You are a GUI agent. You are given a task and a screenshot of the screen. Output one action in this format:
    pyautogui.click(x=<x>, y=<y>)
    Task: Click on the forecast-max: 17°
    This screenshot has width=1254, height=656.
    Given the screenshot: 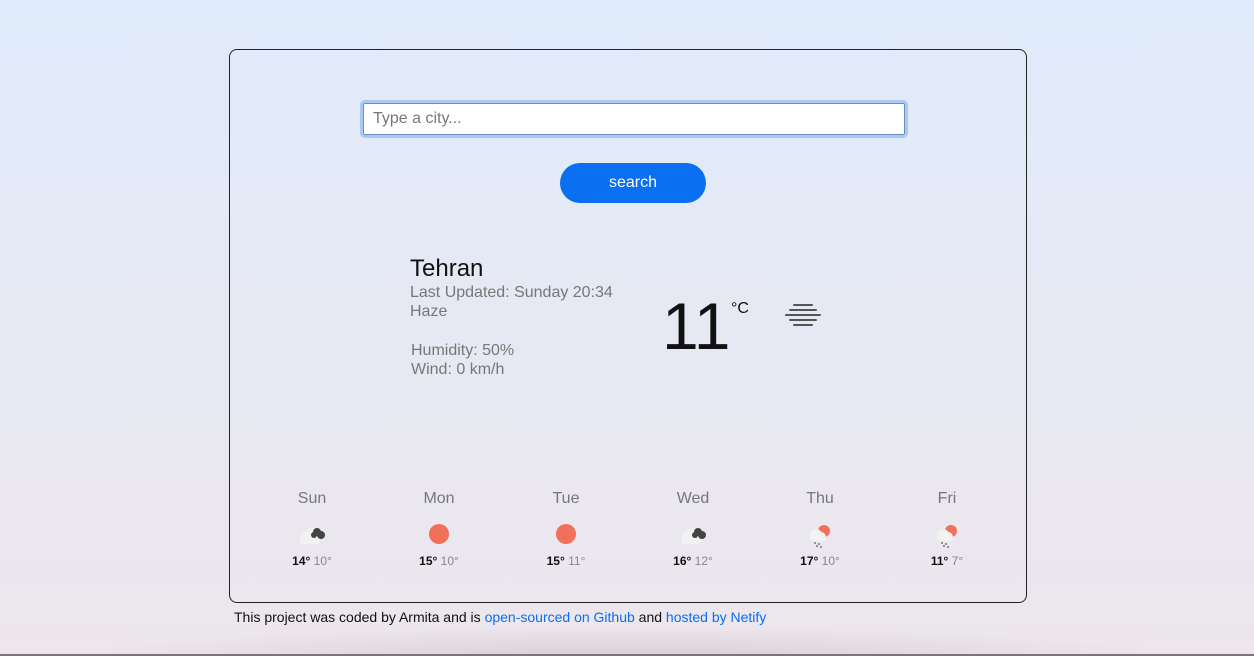 What is the action you would take?
    pyautogui.click(x=809, y=561)
    